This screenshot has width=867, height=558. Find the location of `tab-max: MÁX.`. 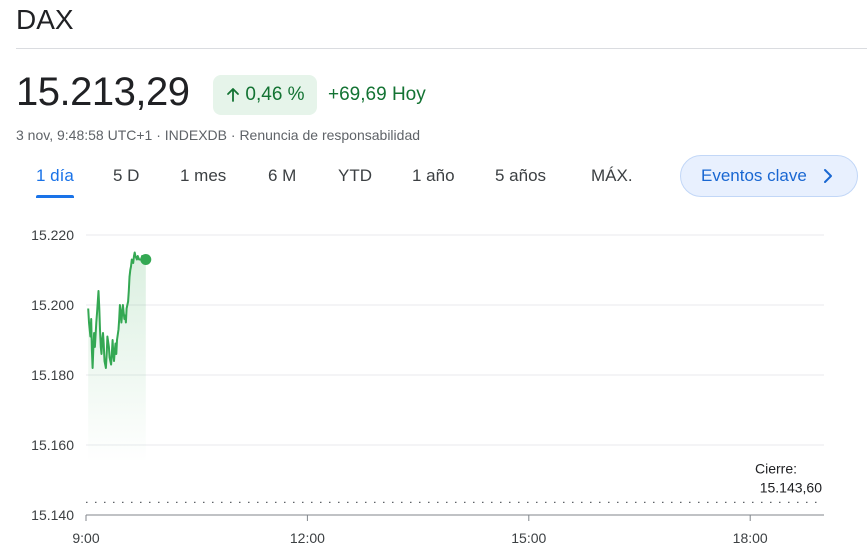

tab-max: MÁX. is located at coordinates (612, 176).